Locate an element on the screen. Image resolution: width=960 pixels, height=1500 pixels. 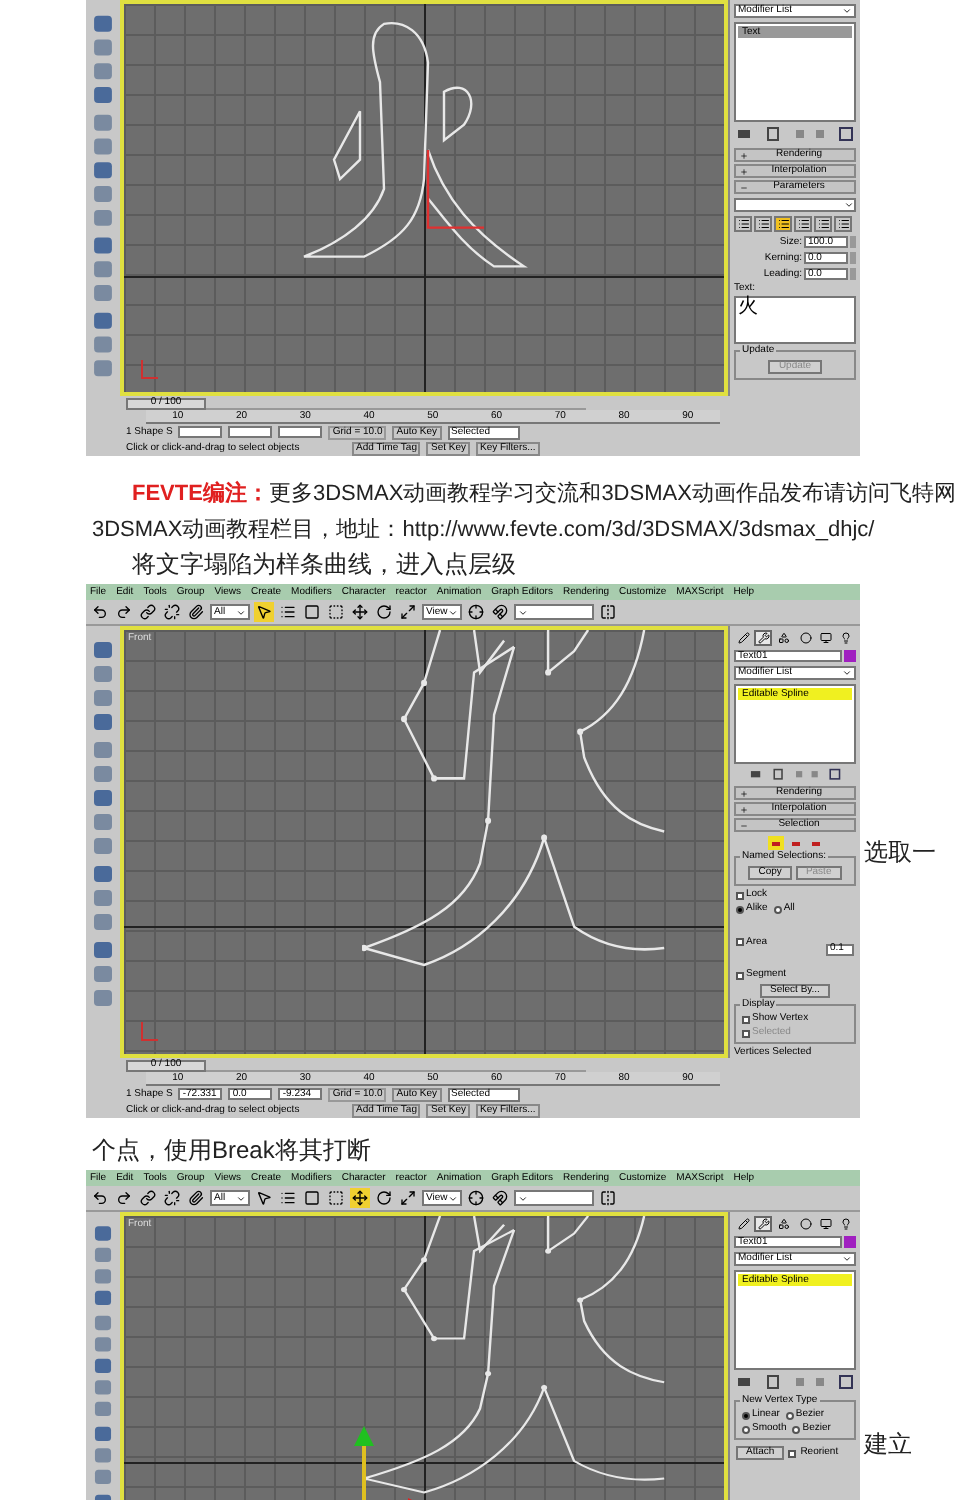
square-icon is located at coordinates (312, 1198).